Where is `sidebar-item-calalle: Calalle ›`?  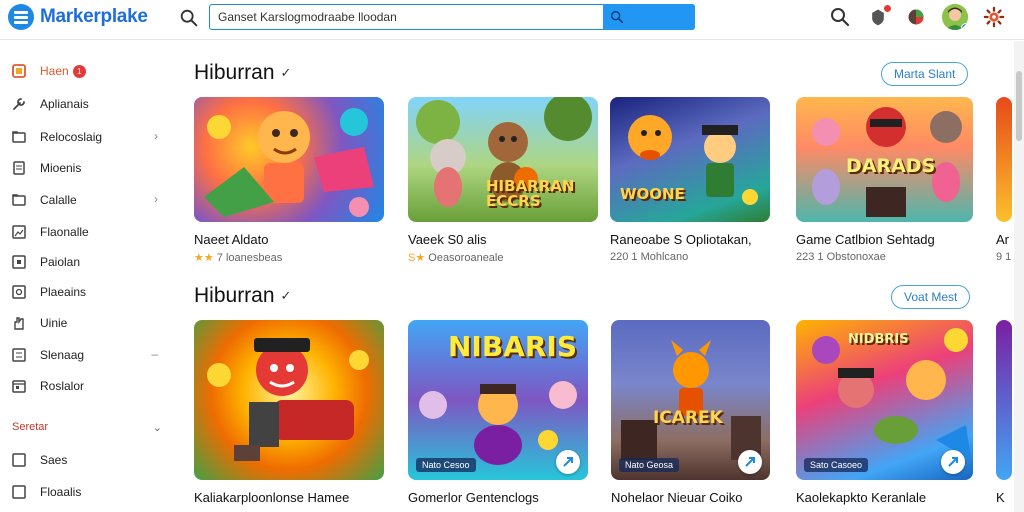
sidebar-item-calalle: Calalle › is located at coordinates (87, 200).